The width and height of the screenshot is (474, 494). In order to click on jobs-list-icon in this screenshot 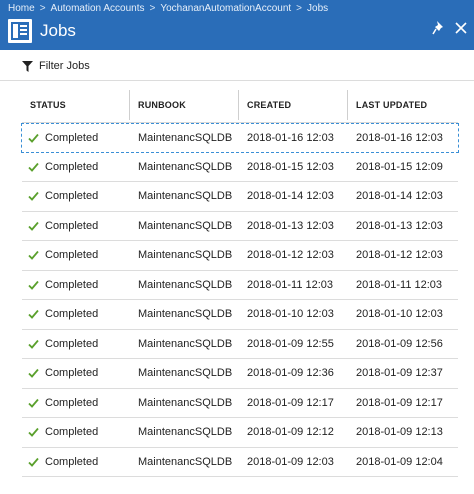, I will do `click(20, 31)`.